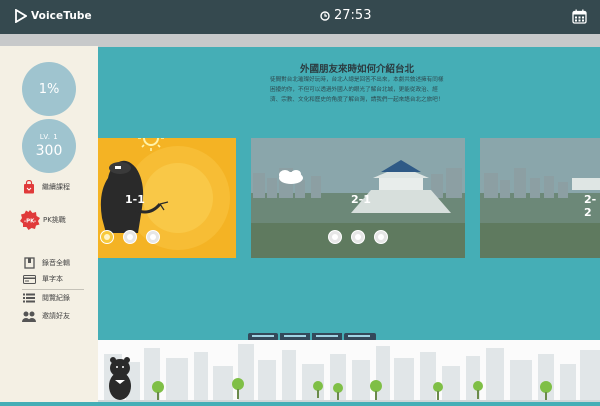 The height and width of the screenshot is (406, 600). Describe the element at coordinates (135, 199) in the screenshot. I see `lesson-label: 1-1` at that location.